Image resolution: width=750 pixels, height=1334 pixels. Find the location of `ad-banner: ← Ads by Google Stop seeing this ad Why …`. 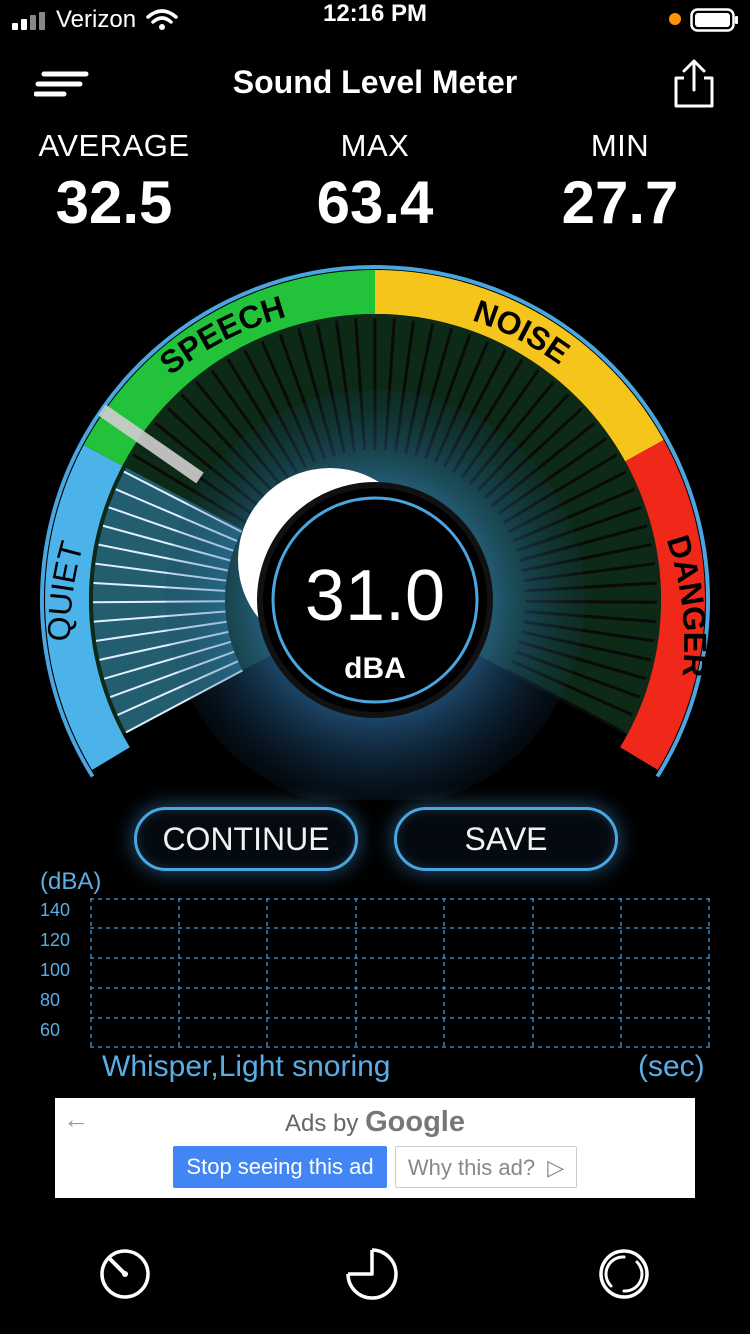

ad-banner: ← Ads by Google Stop seeing this ad Why … is located at coordinates (375, 1148).